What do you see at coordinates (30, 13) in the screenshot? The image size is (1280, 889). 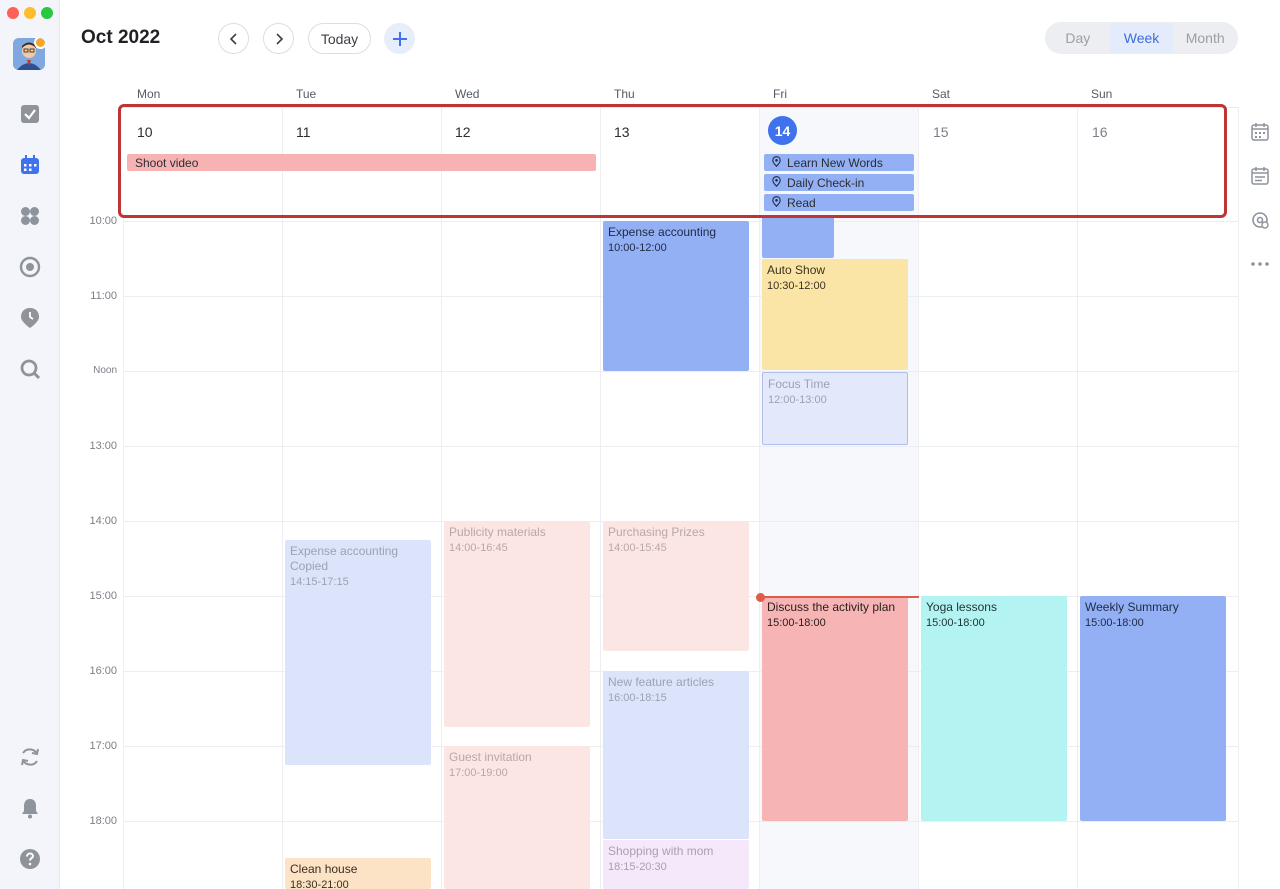 I see `minimize-window-button` at bounding box center [30, 13].